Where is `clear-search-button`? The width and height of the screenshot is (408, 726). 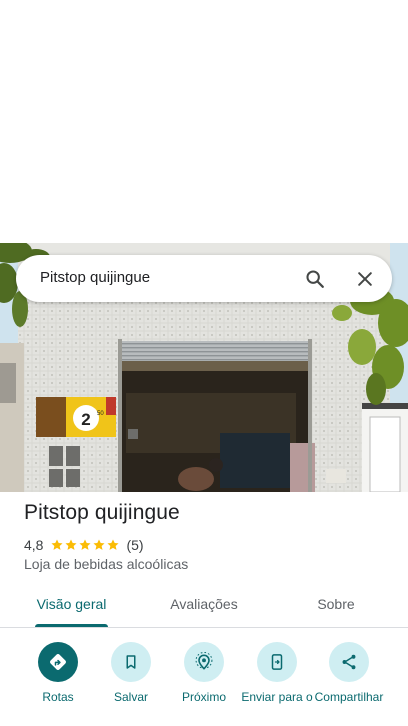 clear-search-button is located at coordinates (365, 279).